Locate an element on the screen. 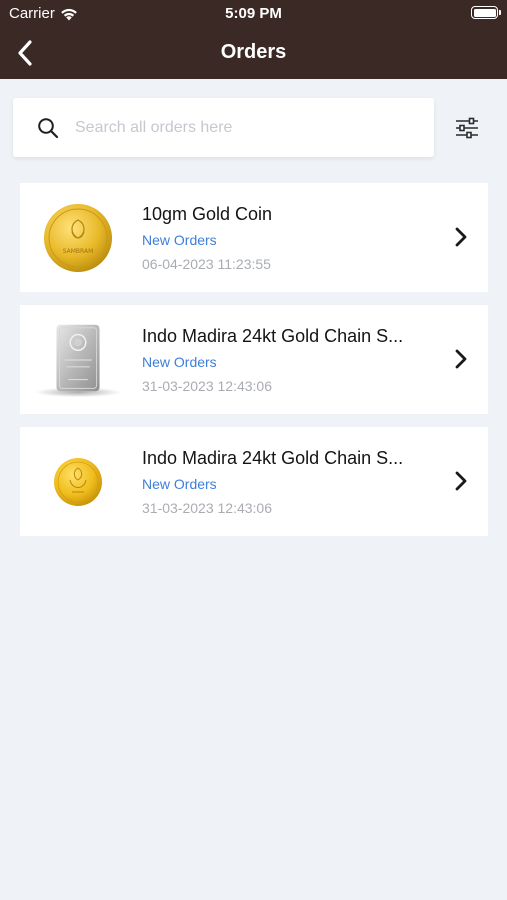 The height and width of the screenshot is (900, 507). sliders-icon is located at coordinates (467, 128).